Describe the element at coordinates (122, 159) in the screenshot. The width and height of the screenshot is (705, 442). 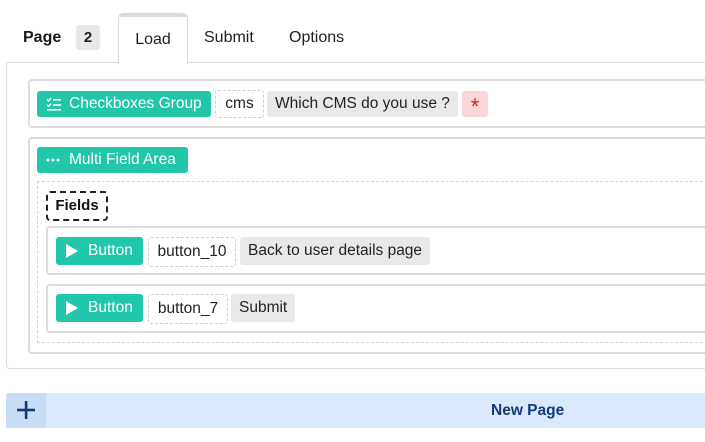
I see `multi-field-area-label: Multi Field Area` at that location.